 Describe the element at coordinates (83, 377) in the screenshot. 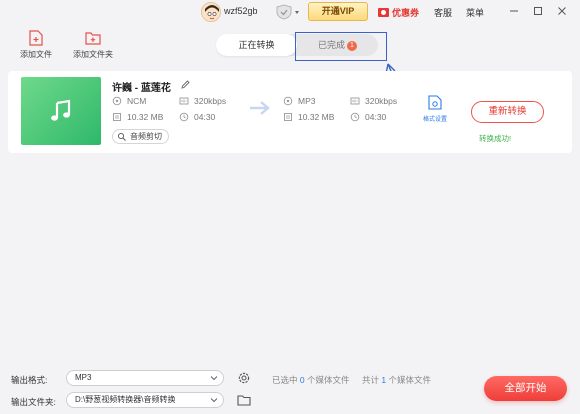

I see `output-format-value: MP3` at that location.